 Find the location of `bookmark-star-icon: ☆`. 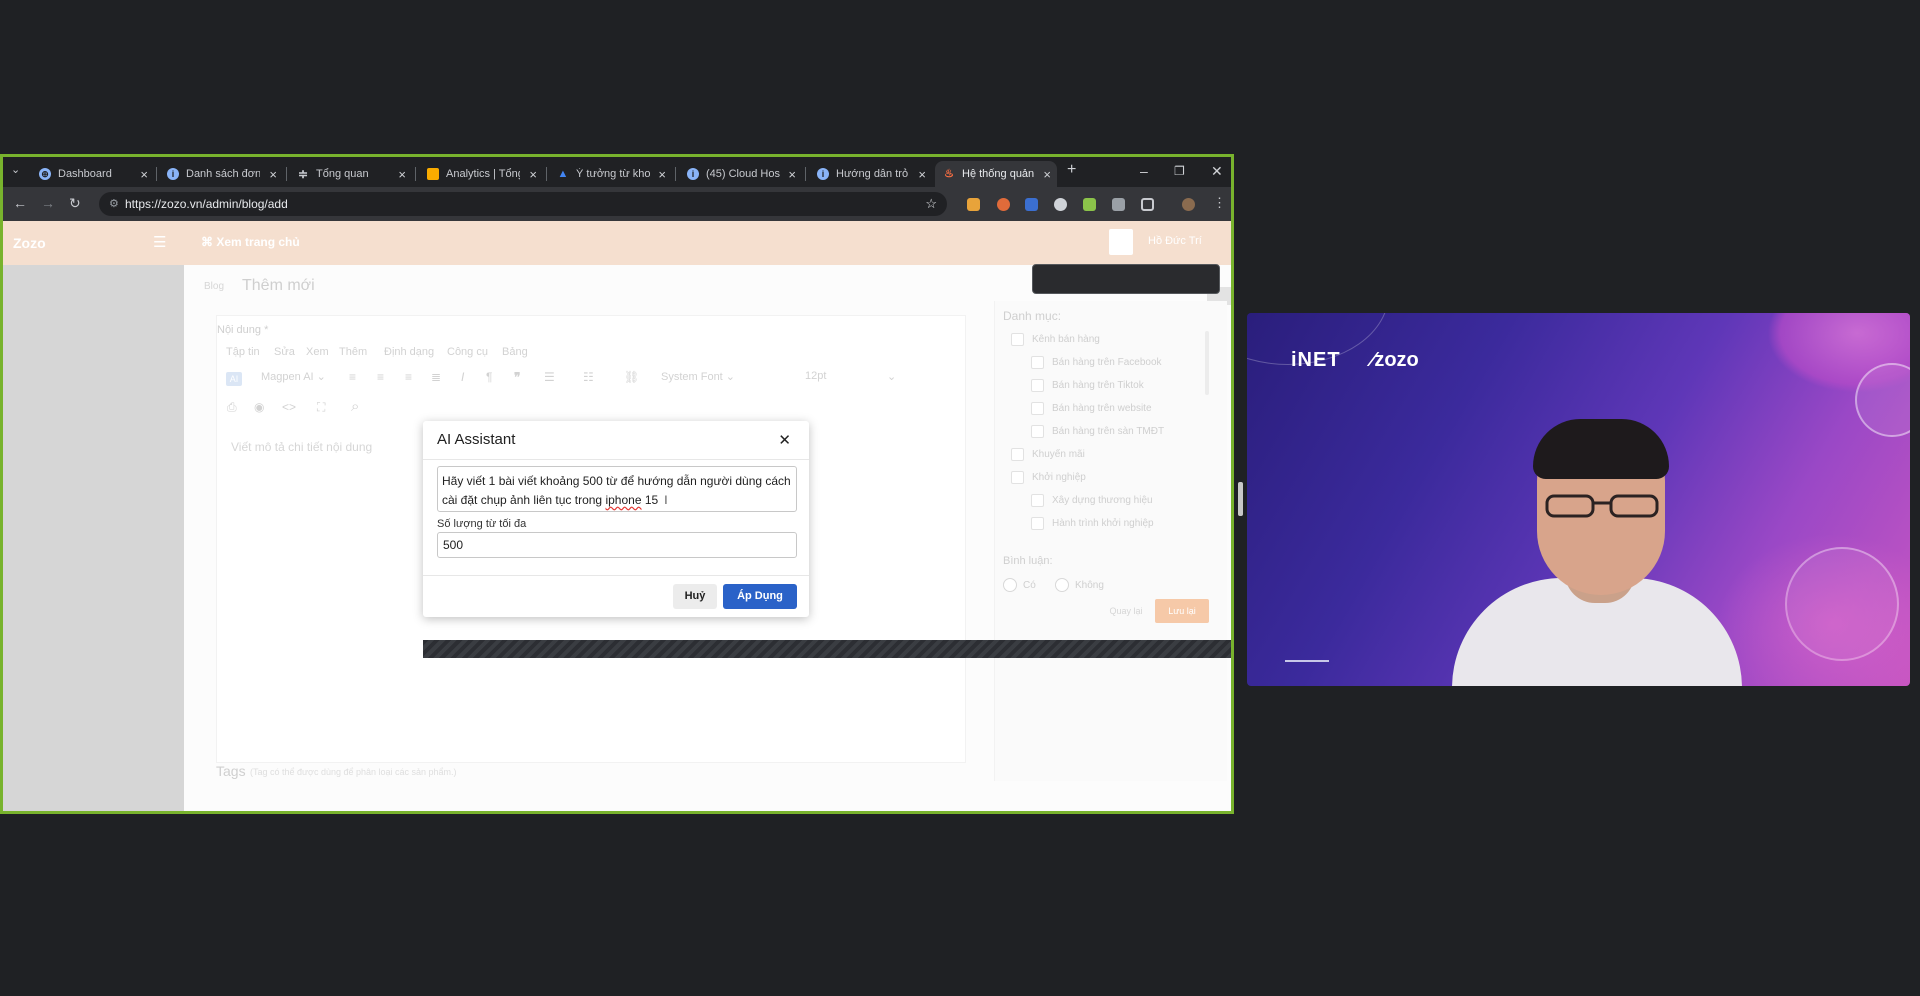

bookmark-star-icon: ☆ is located at coordinates (931, 204).